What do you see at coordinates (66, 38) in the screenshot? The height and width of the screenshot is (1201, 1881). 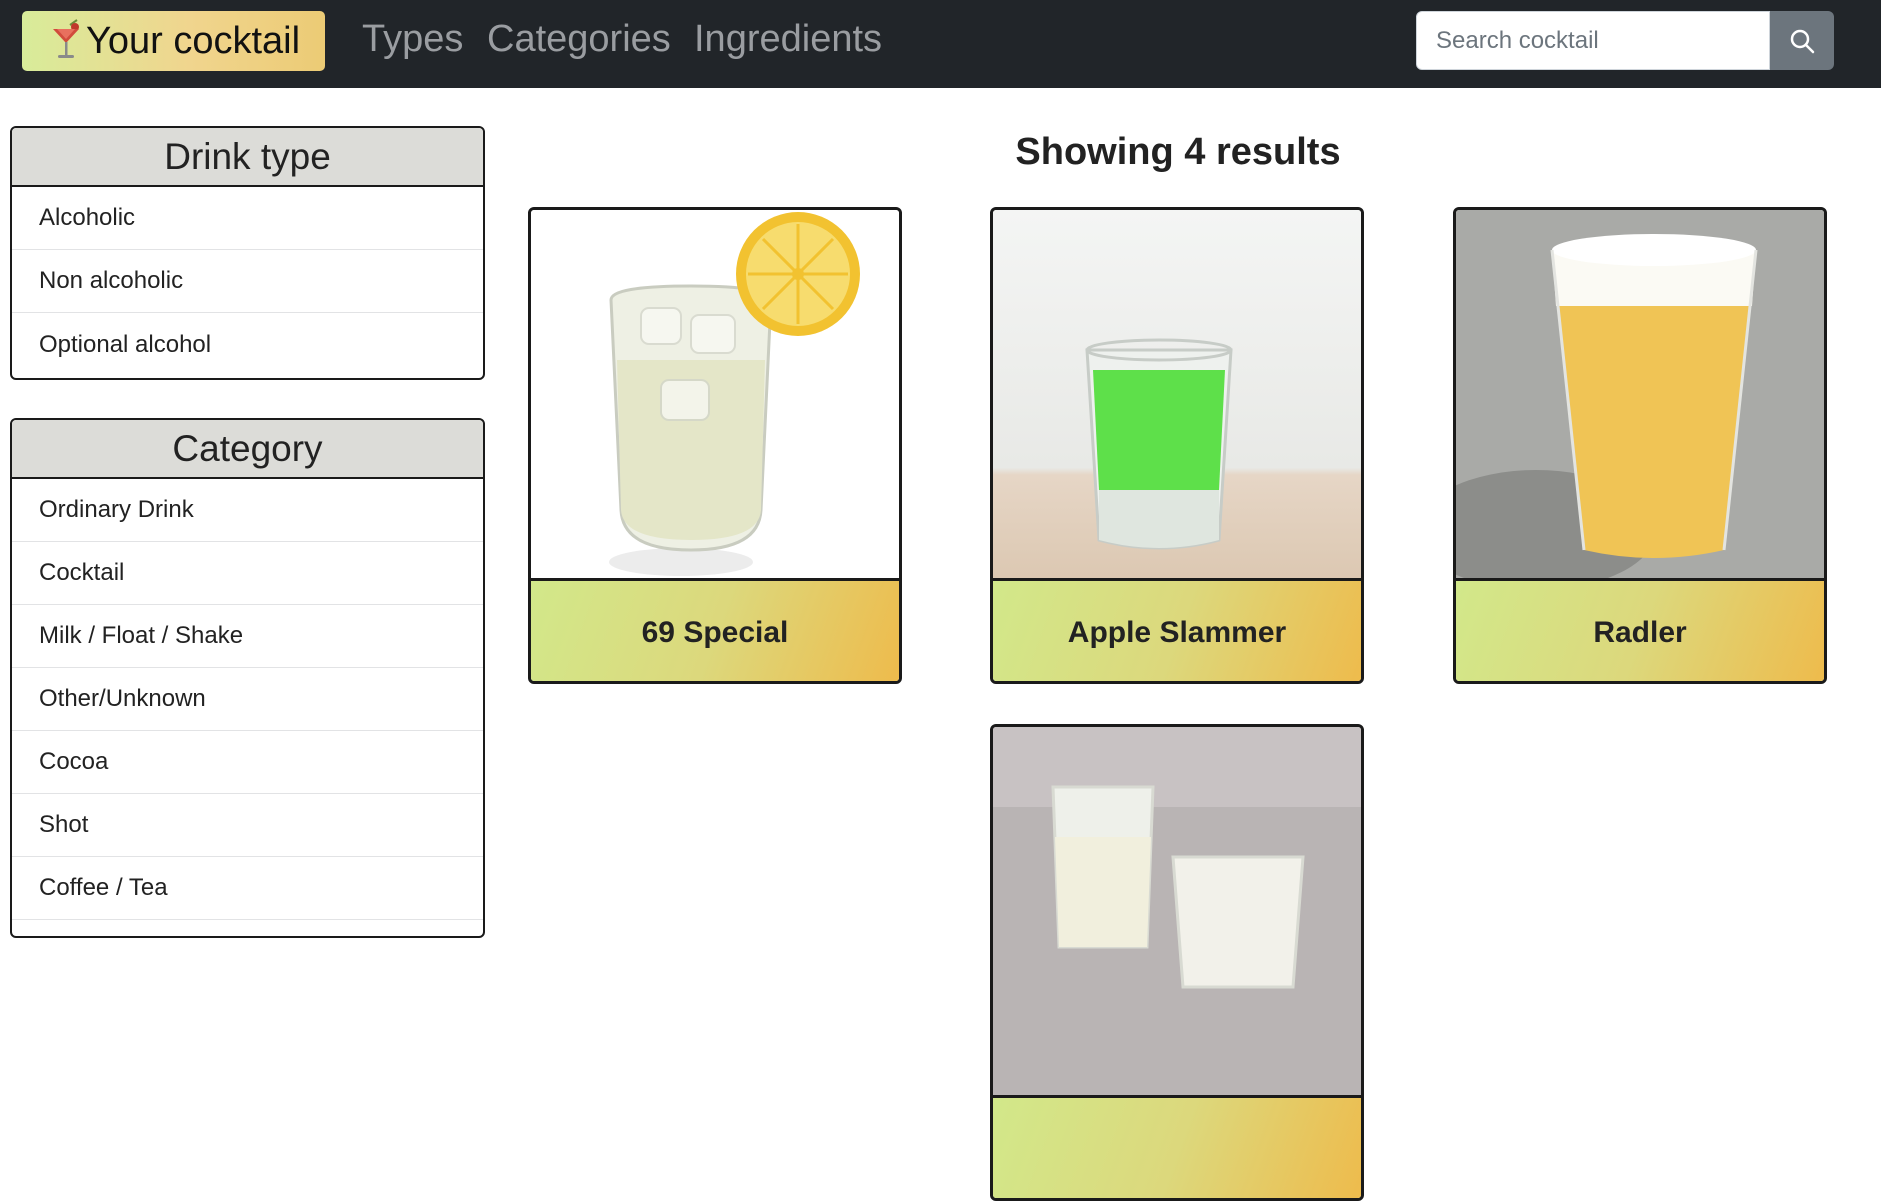 I see `cocktail-glass-icon` at bounding box center [66, 38].